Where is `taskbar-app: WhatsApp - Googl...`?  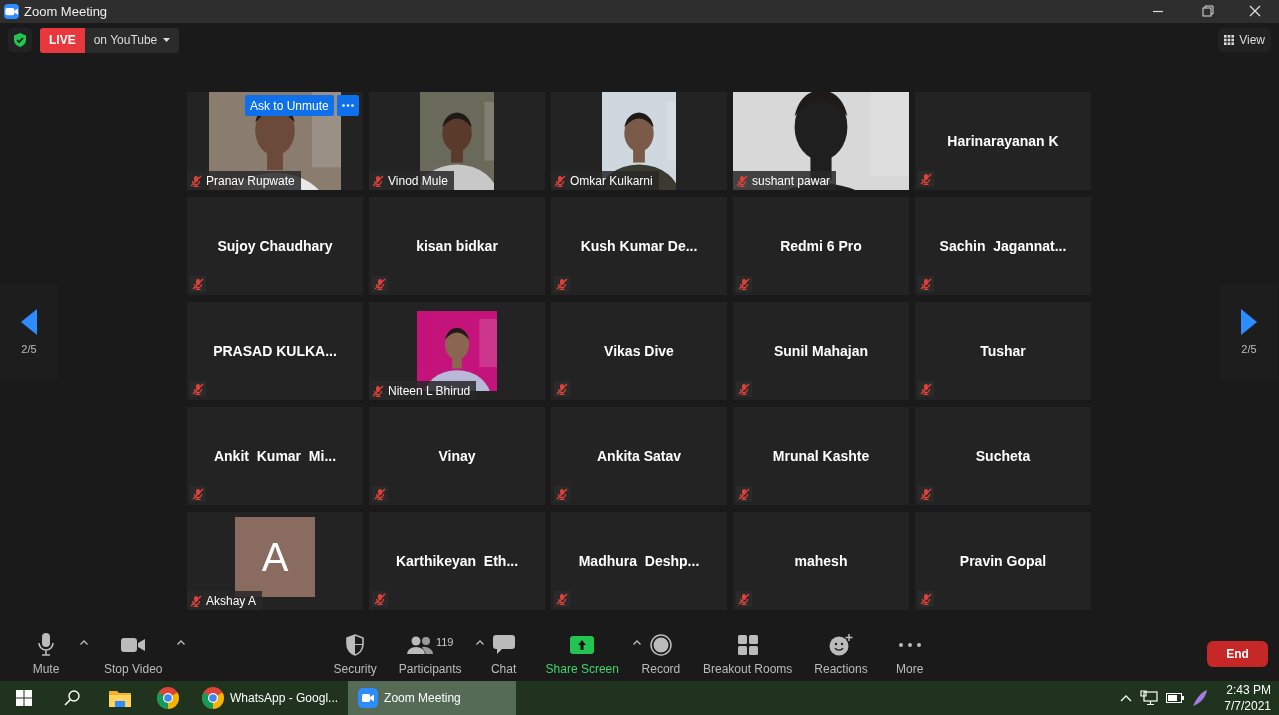 taskbar-app: WhatsApp - Googl... is located at coordinates (270, 698).